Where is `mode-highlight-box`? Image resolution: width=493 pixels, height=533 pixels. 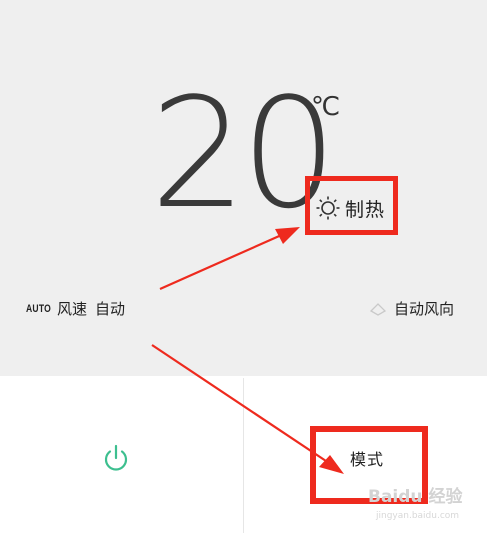 mode-highlight-box is located at coordinates (351, 205).